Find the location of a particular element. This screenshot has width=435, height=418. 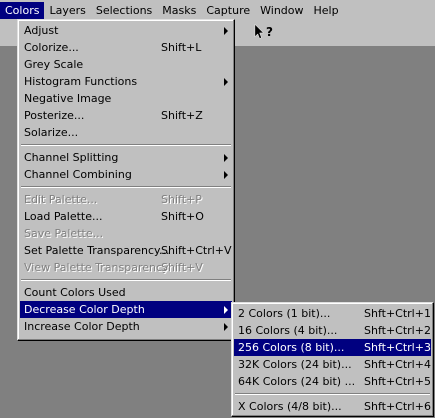

menu-item-count-colors-used: Count Colors Used is located at coordinates (126, 292).